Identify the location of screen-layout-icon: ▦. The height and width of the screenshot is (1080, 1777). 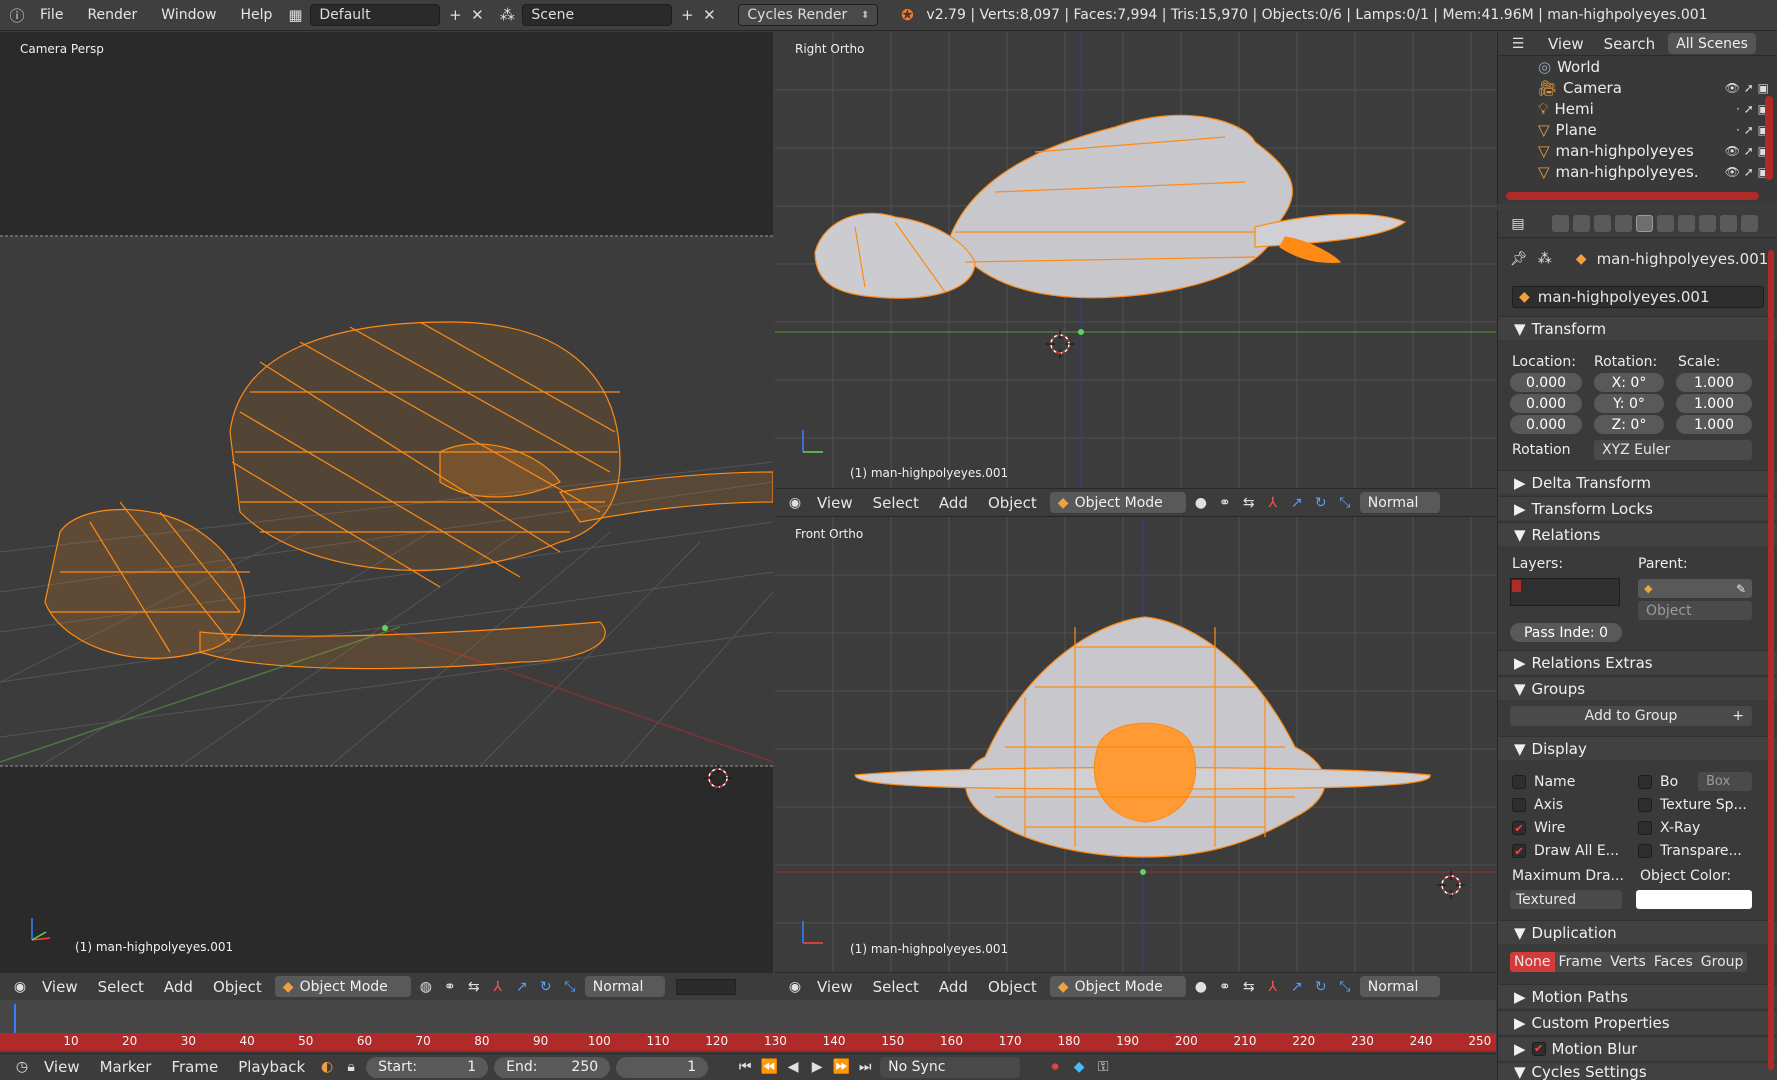
(295, 15).